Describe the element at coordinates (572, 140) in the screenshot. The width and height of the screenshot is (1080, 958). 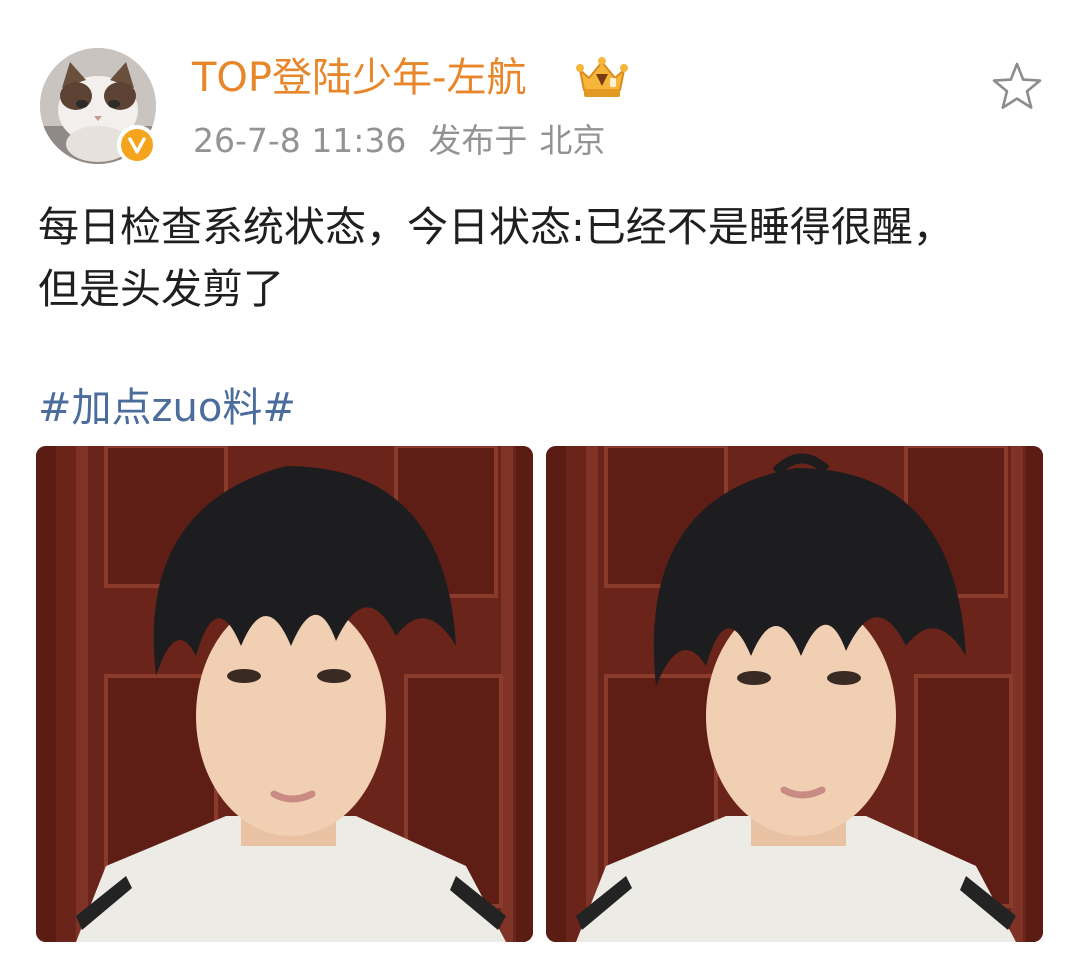
I see `post-location: 北京` at that location.